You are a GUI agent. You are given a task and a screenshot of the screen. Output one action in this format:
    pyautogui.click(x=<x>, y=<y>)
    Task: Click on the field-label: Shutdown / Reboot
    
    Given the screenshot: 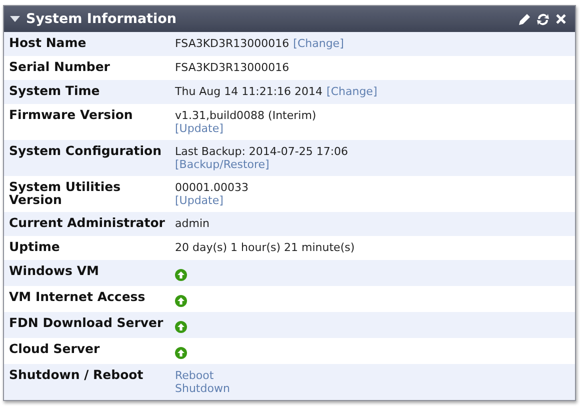 What is the action you would take?
    pyautogui.click(x=76, y=376)
    